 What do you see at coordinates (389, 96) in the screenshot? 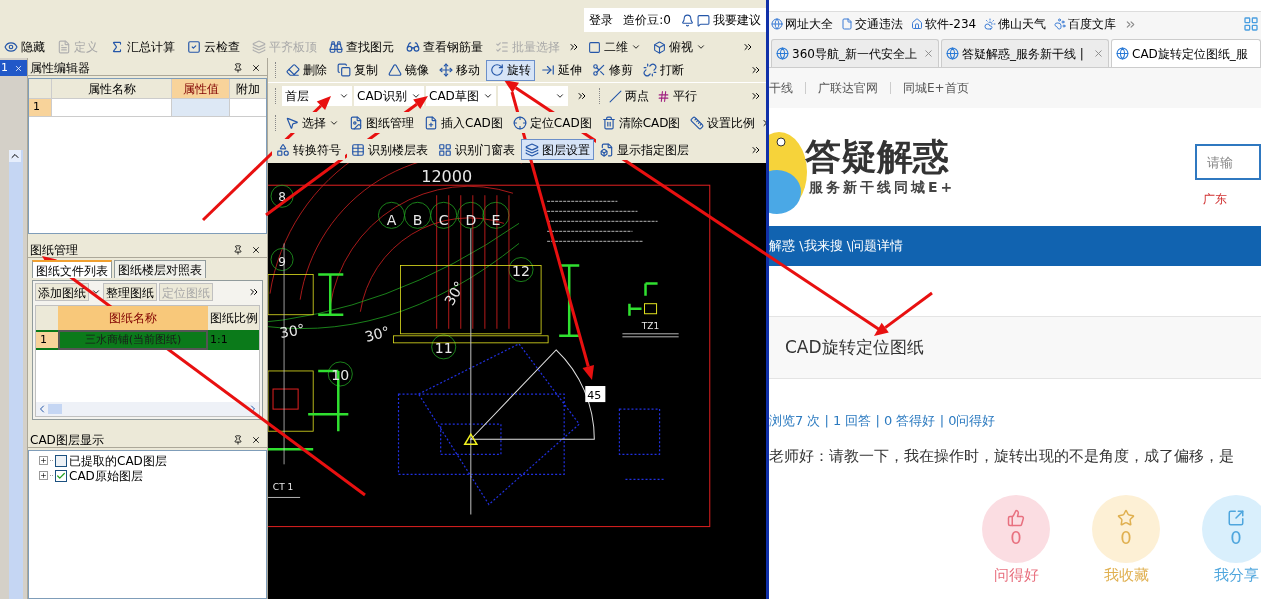
I see `layer-dropdown: CAD识别` at bounding box center [389, 96].